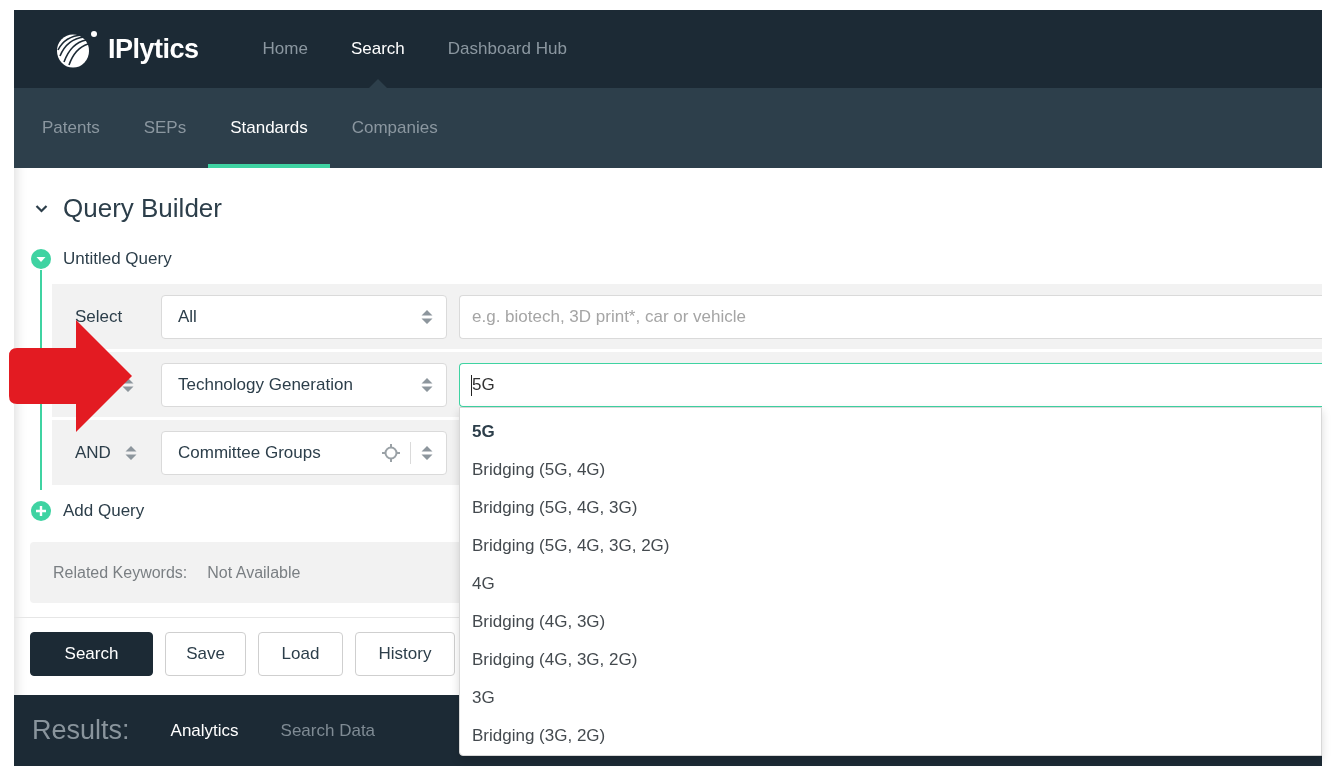  Describe the element at coordinates (71, 128) in the screenshot. I see `sub-nav-tab: Patents` at that location.